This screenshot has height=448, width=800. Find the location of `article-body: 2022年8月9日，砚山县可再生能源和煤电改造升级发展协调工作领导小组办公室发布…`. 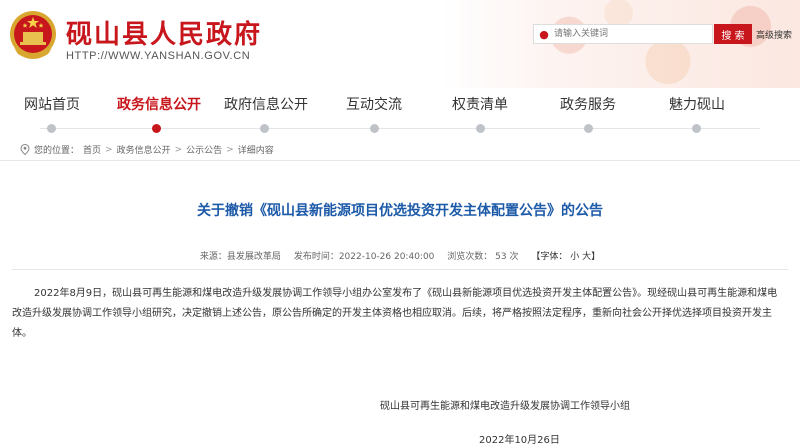

article-body: 2022年8月9日，砚山县可再生能源和煤电改造升级发展协调工作领导小组办公室发布… is located at coordinates (395, 313).